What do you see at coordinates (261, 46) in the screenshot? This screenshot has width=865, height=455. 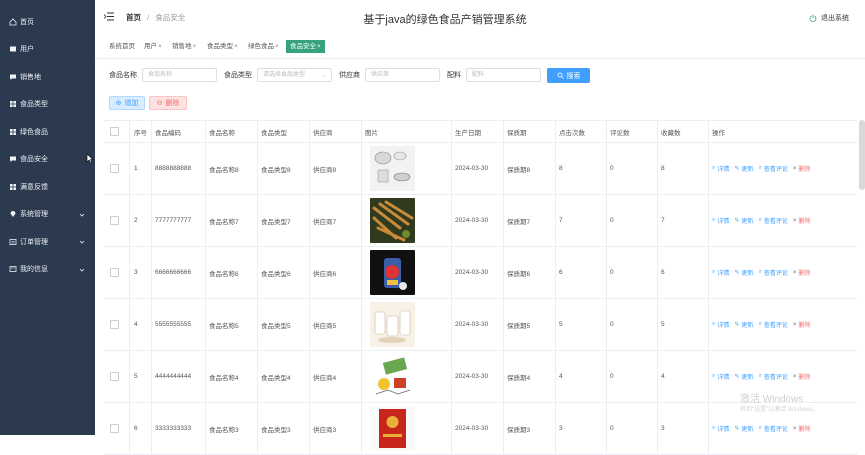 I see `tab-label: 绿色食品` at bounding box center [261, 46].